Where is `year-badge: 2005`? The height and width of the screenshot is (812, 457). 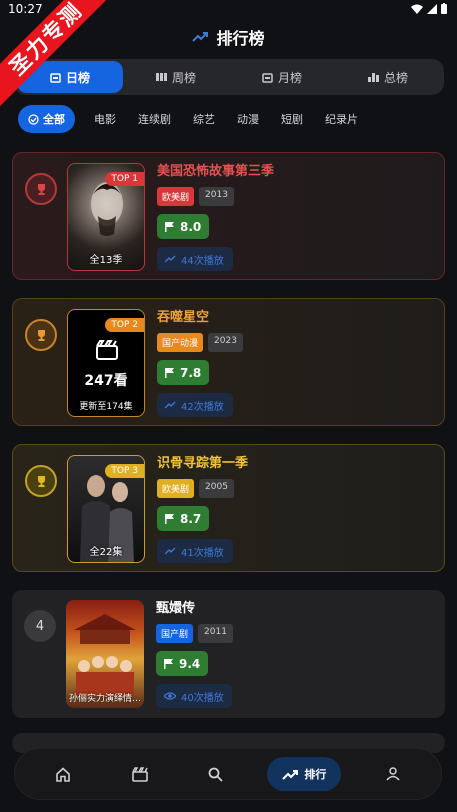 year-badge: 2005 is located at coordinates (216, 488).